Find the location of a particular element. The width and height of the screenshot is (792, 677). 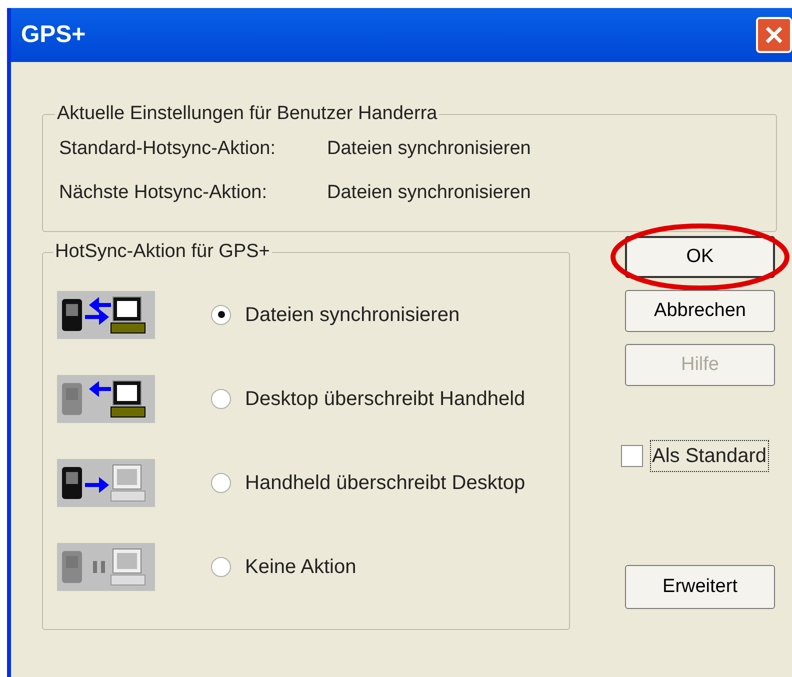

setting-label: Nächste Hotsync-Aktion: is located at coordinates (163, 193).